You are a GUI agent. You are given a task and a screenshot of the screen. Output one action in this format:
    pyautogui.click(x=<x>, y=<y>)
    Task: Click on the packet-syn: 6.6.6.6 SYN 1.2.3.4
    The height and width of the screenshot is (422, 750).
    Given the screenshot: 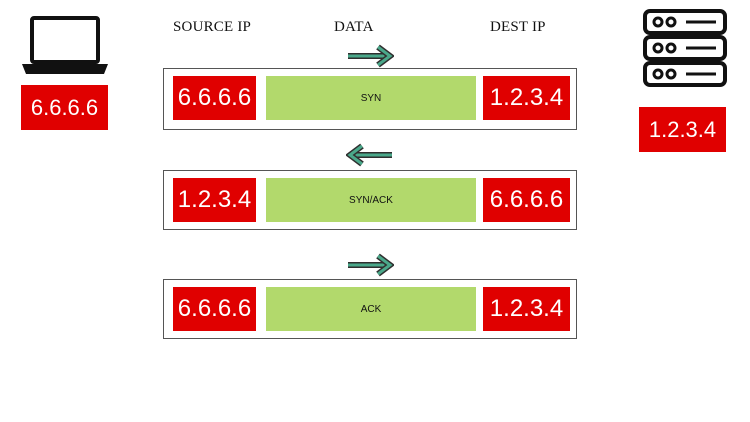 What is the action you would take?
    pyautogui.click(x=370, y=99)
    